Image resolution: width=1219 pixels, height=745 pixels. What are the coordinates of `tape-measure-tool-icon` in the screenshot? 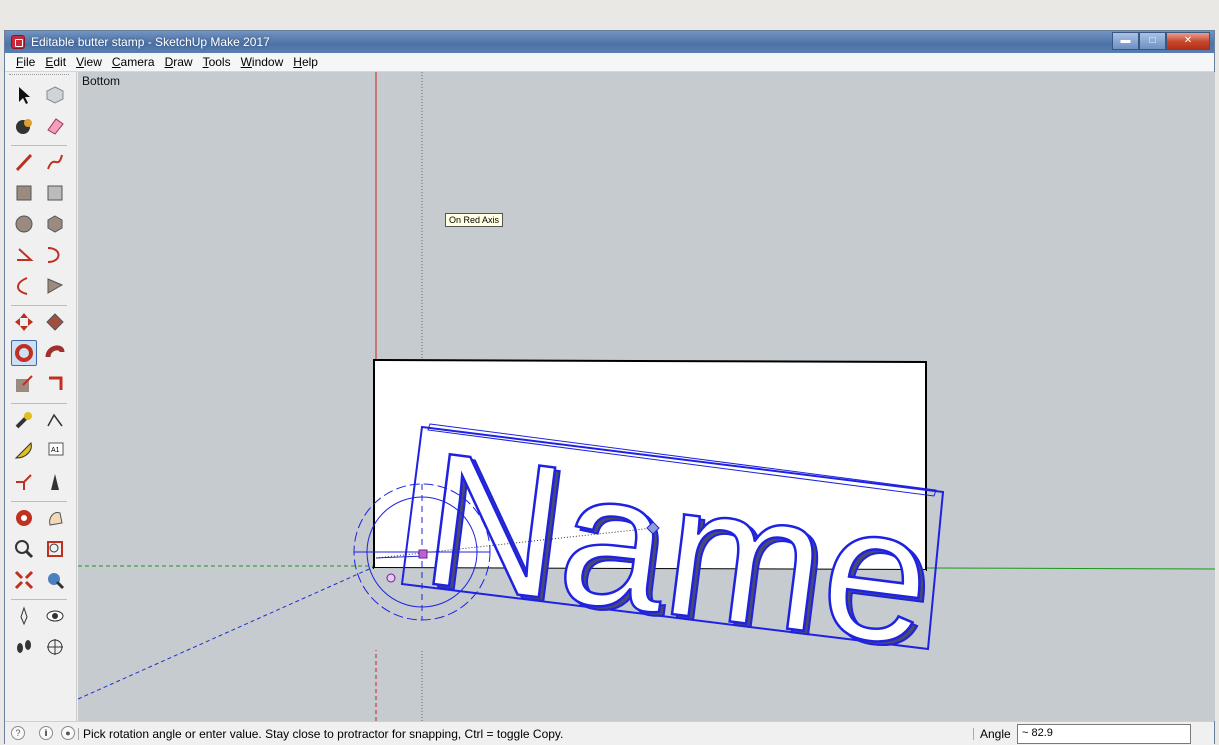 It's located at (24, 420).